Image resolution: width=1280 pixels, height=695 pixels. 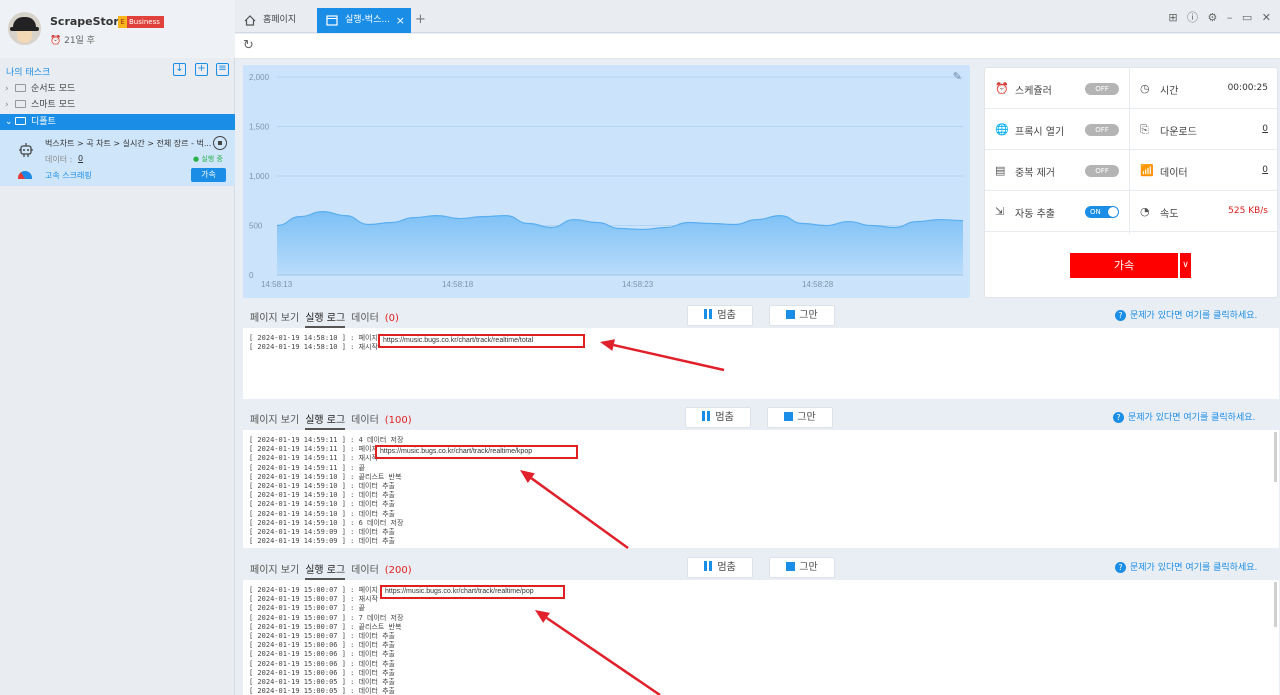 I want to click on close-icon: ×, so click(x=400, y=20).